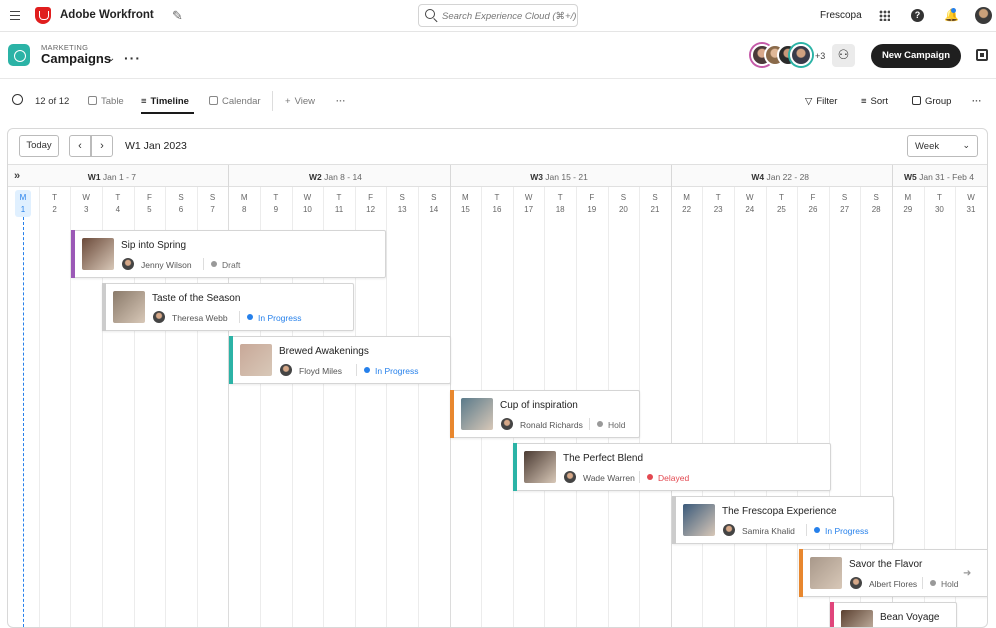  What do you see at coordinates (300, 101) in the screenshot?
I see `add-view-button: + View` at bounding box center [300, 101].